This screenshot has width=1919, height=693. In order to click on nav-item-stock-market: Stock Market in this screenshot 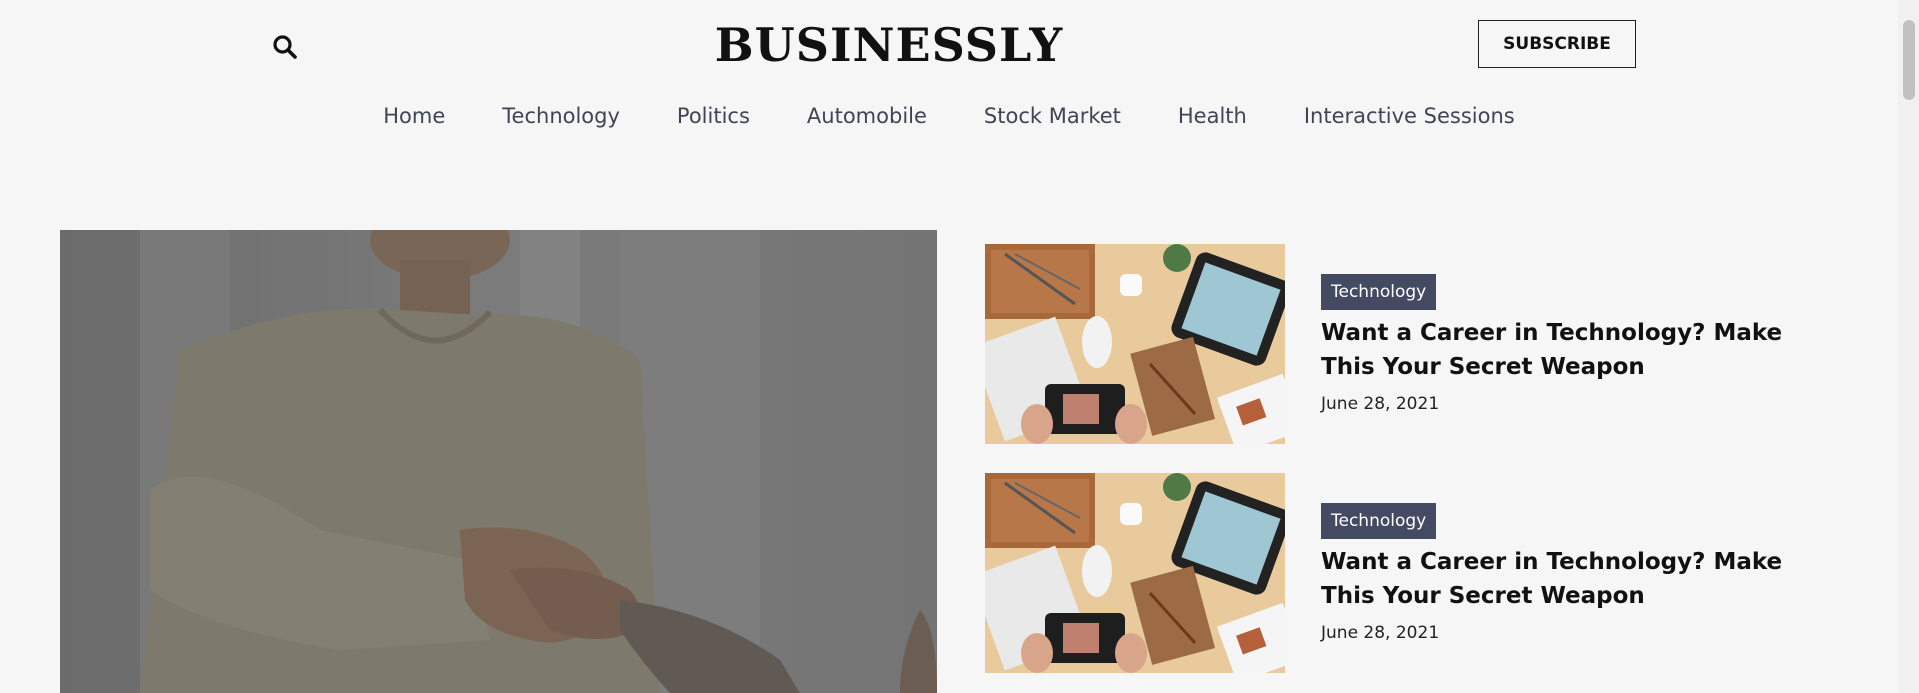, I will do `click(1052, 116)`.